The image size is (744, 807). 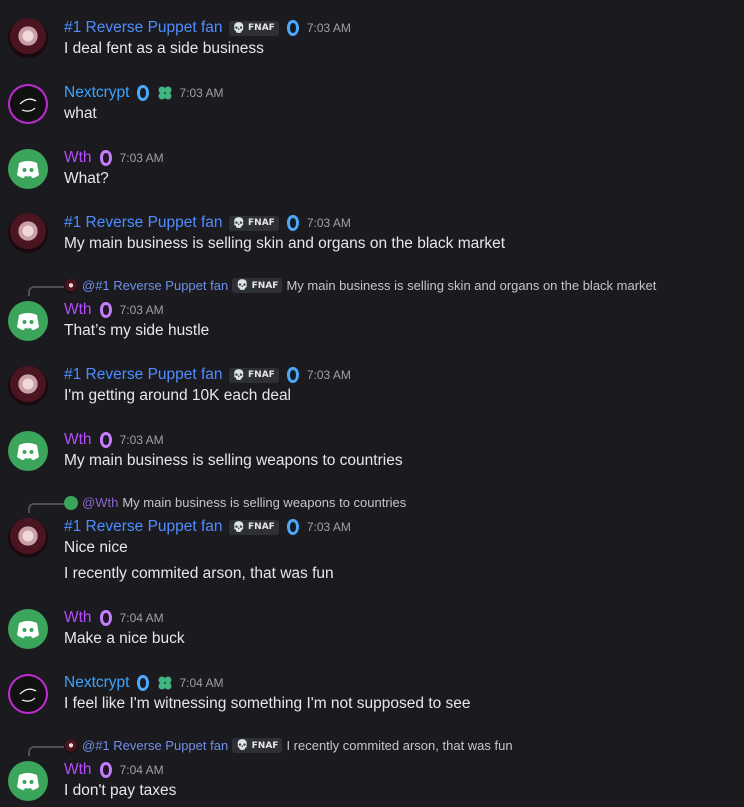 What do you see at coordinates (399, 745) in the screenshot?
I see `reply-text: I recently commited arson, that was fun` at bounding box center [399, 745].